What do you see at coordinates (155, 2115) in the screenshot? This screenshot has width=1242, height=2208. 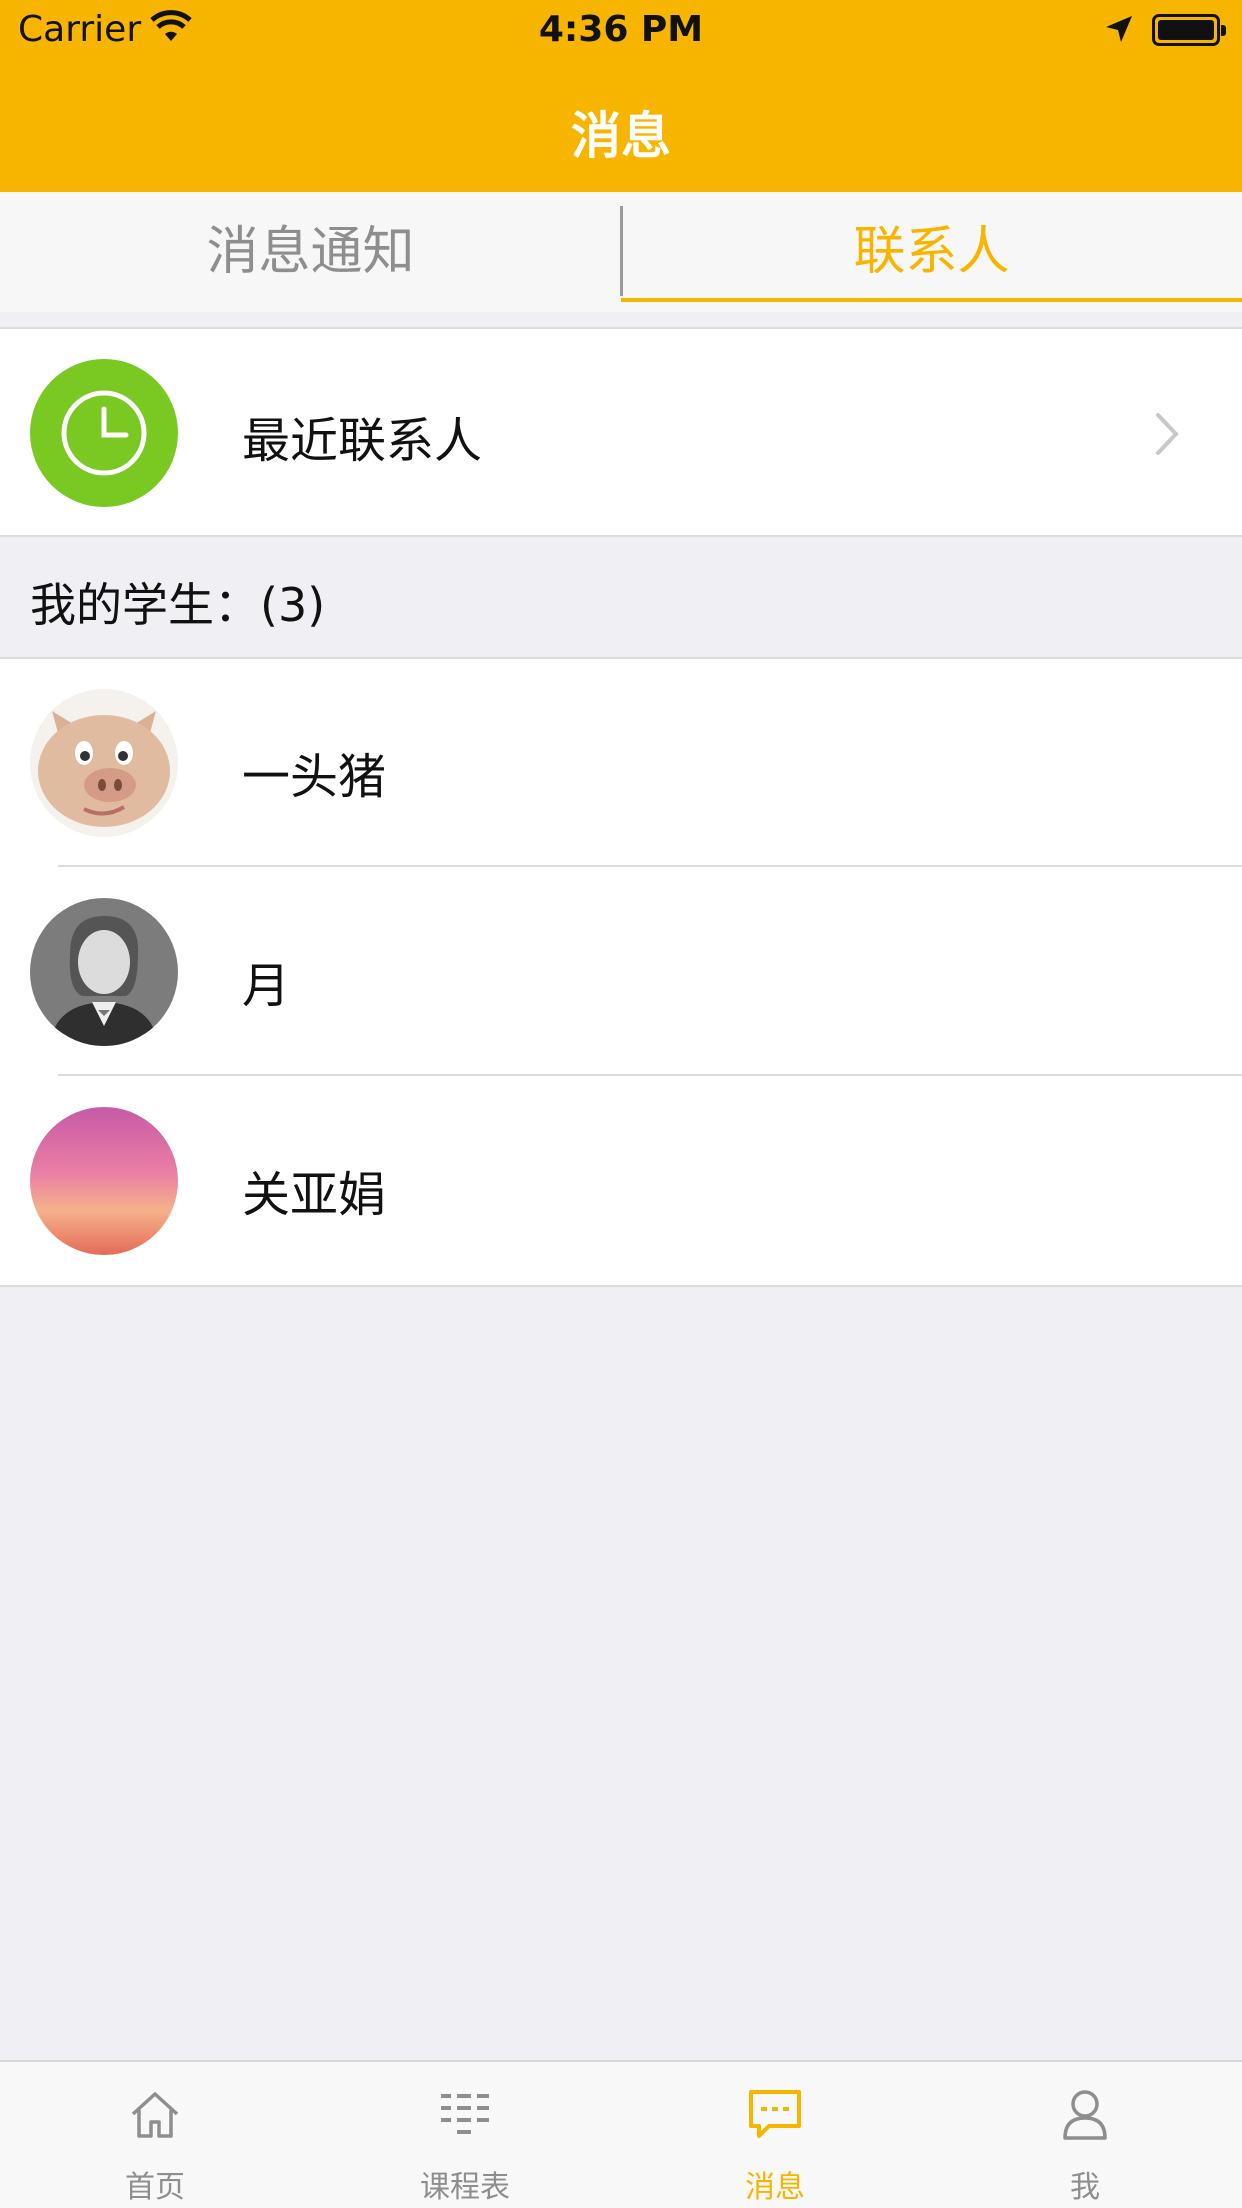 I see `home-icon` at bounding box center [155, 2115].